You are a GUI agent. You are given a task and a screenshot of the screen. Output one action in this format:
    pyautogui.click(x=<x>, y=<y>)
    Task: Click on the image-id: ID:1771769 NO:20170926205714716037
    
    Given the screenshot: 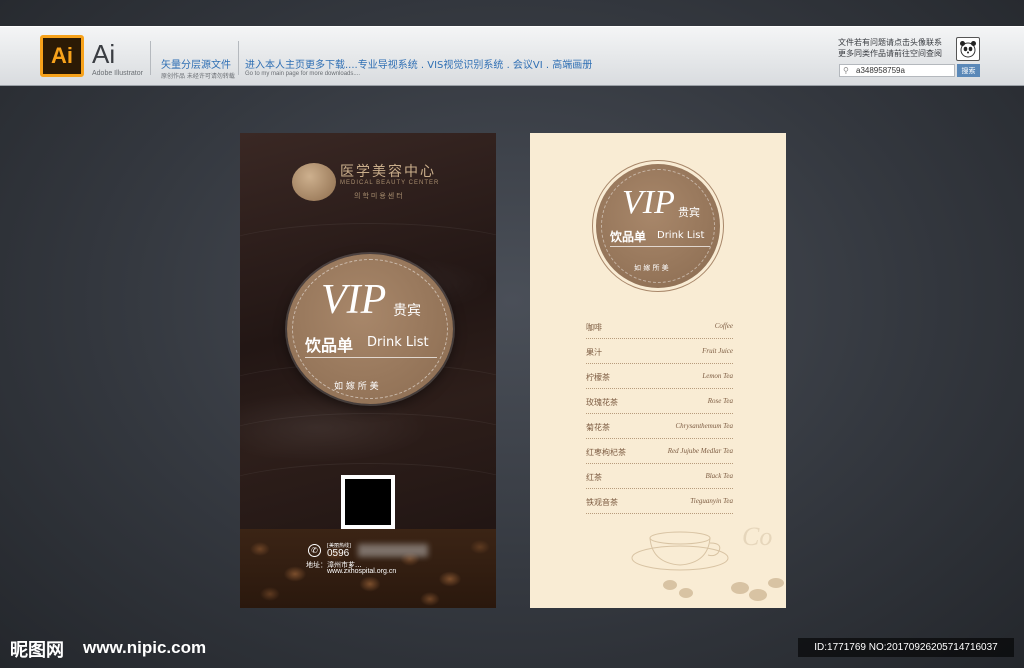 What is the action you would take?
    pyautogui.click(x=906, y=647)
    